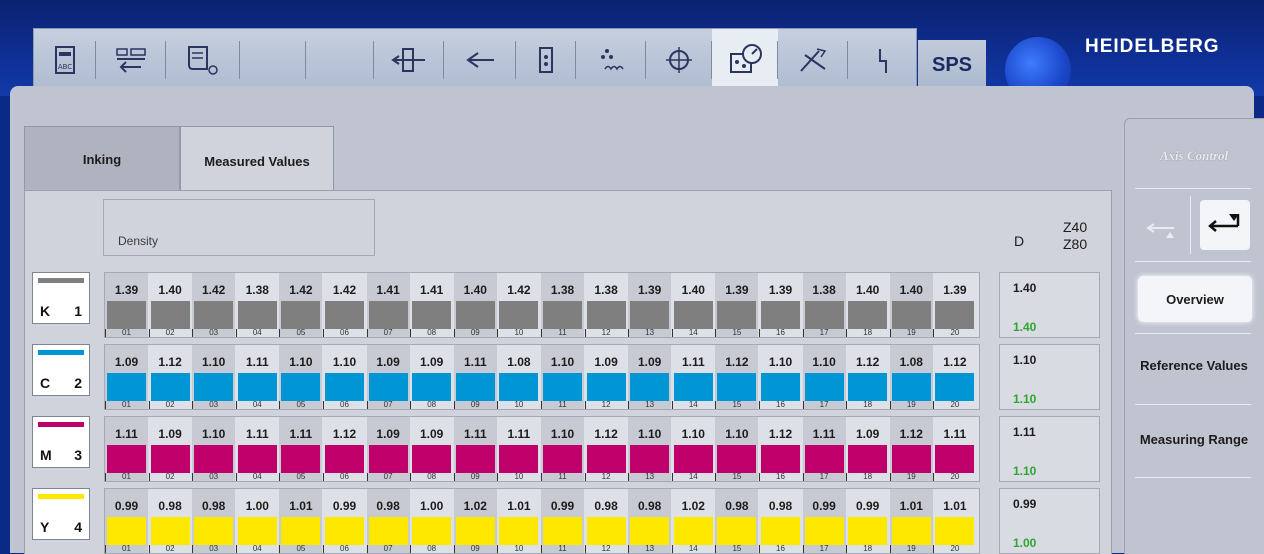  What do you see at coordinates (126, 377) in the screenshot?
I see `zone-cell: 1.09 01` at bounding box center [126, 377].